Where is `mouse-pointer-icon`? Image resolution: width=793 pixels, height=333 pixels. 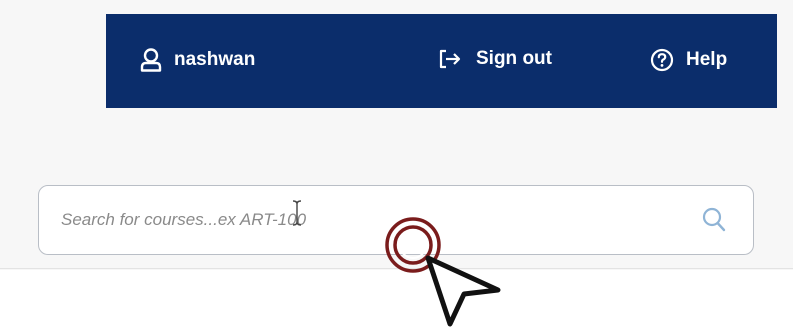 mouse-pointer-icon is located at coordinates (465, 290).